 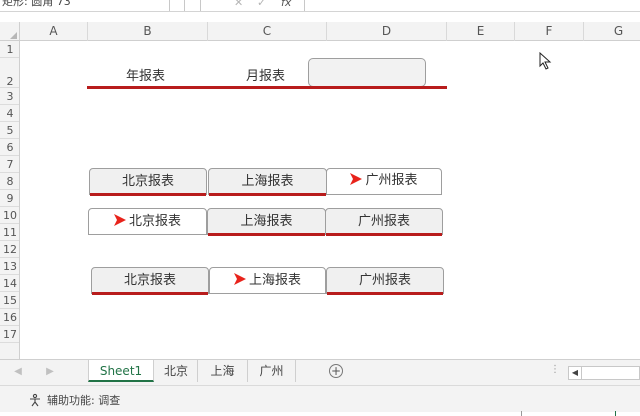 What do you see at coordinates (267, 31) in the screenshot?
I see `column-header-c: C` at bounding box center [267, 31].